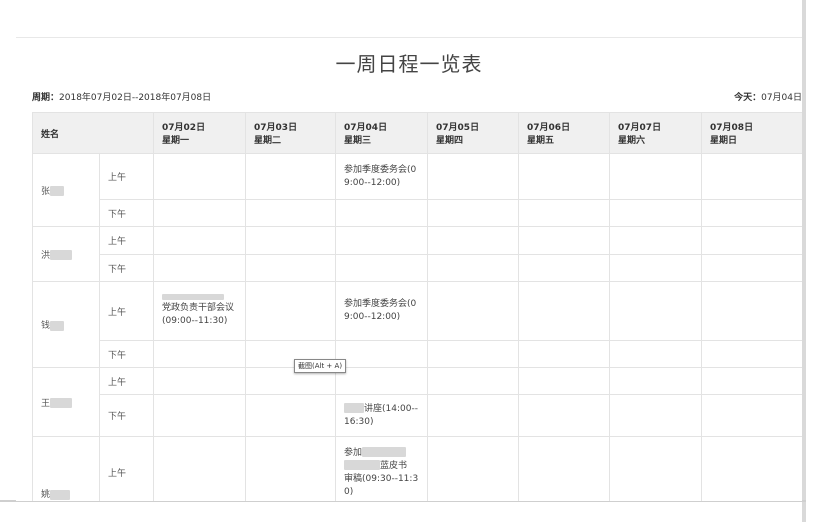 The image size is (814, 522). What do you see at coordinates (46, 98) in the screenshot?
I see `period-label: 周期：` at bounding box center [46, 98].